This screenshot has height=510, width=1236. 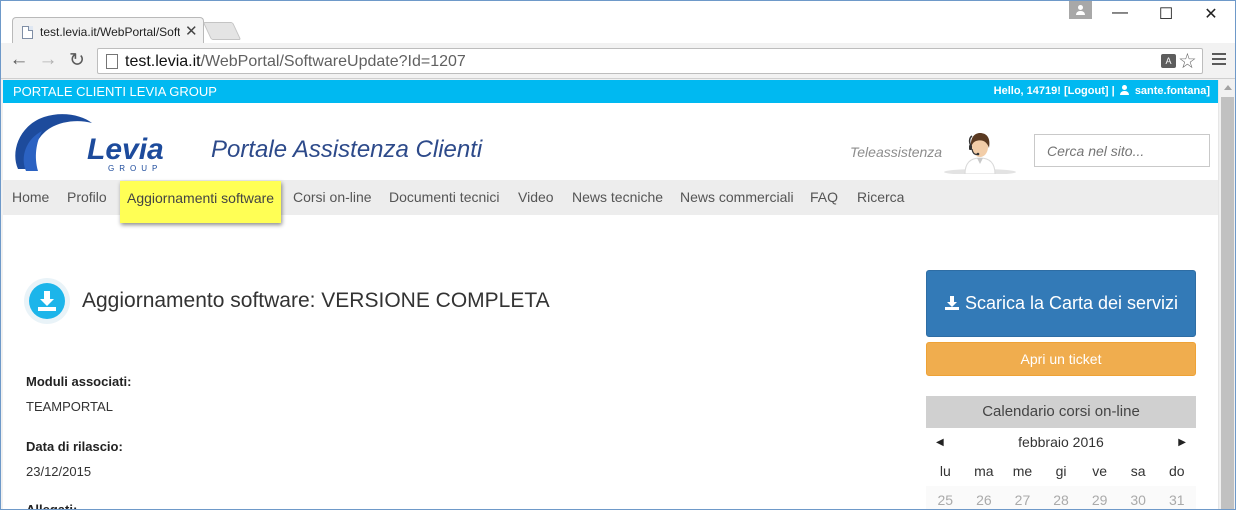 I want to click on calendar-month: febbraio 2016, so click(x=1061, y=442).